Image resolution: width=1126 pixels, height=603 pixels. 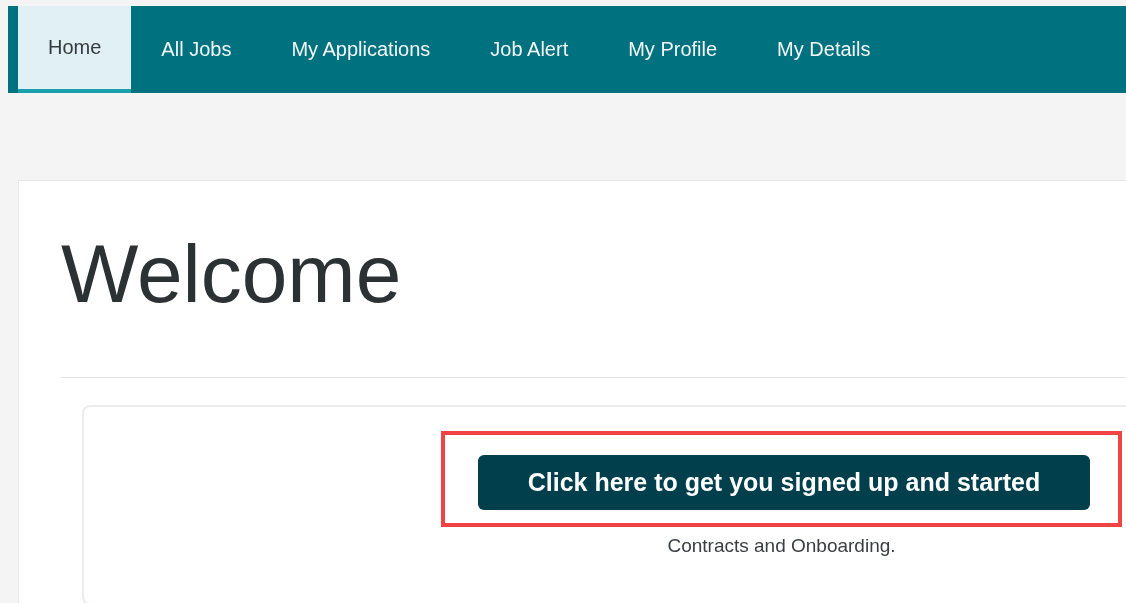 I want to click on signup-button: Click here to get you signed up and started, so click(x=784, y=482).